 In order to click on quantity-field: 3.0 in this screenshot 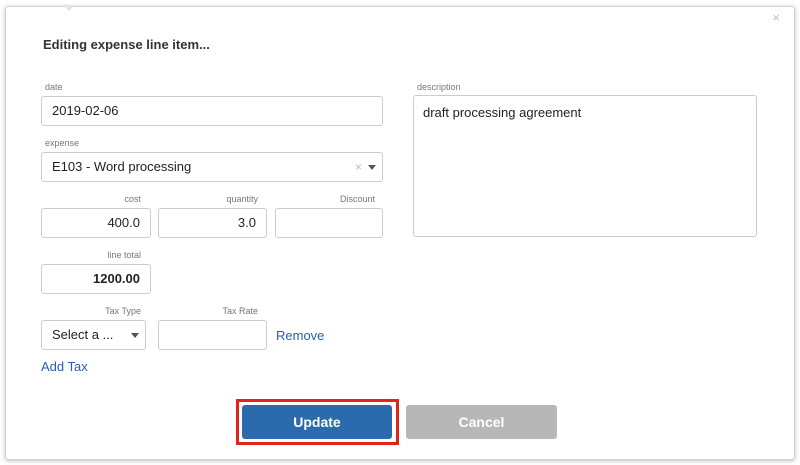, I will do `click(212, 223)`.